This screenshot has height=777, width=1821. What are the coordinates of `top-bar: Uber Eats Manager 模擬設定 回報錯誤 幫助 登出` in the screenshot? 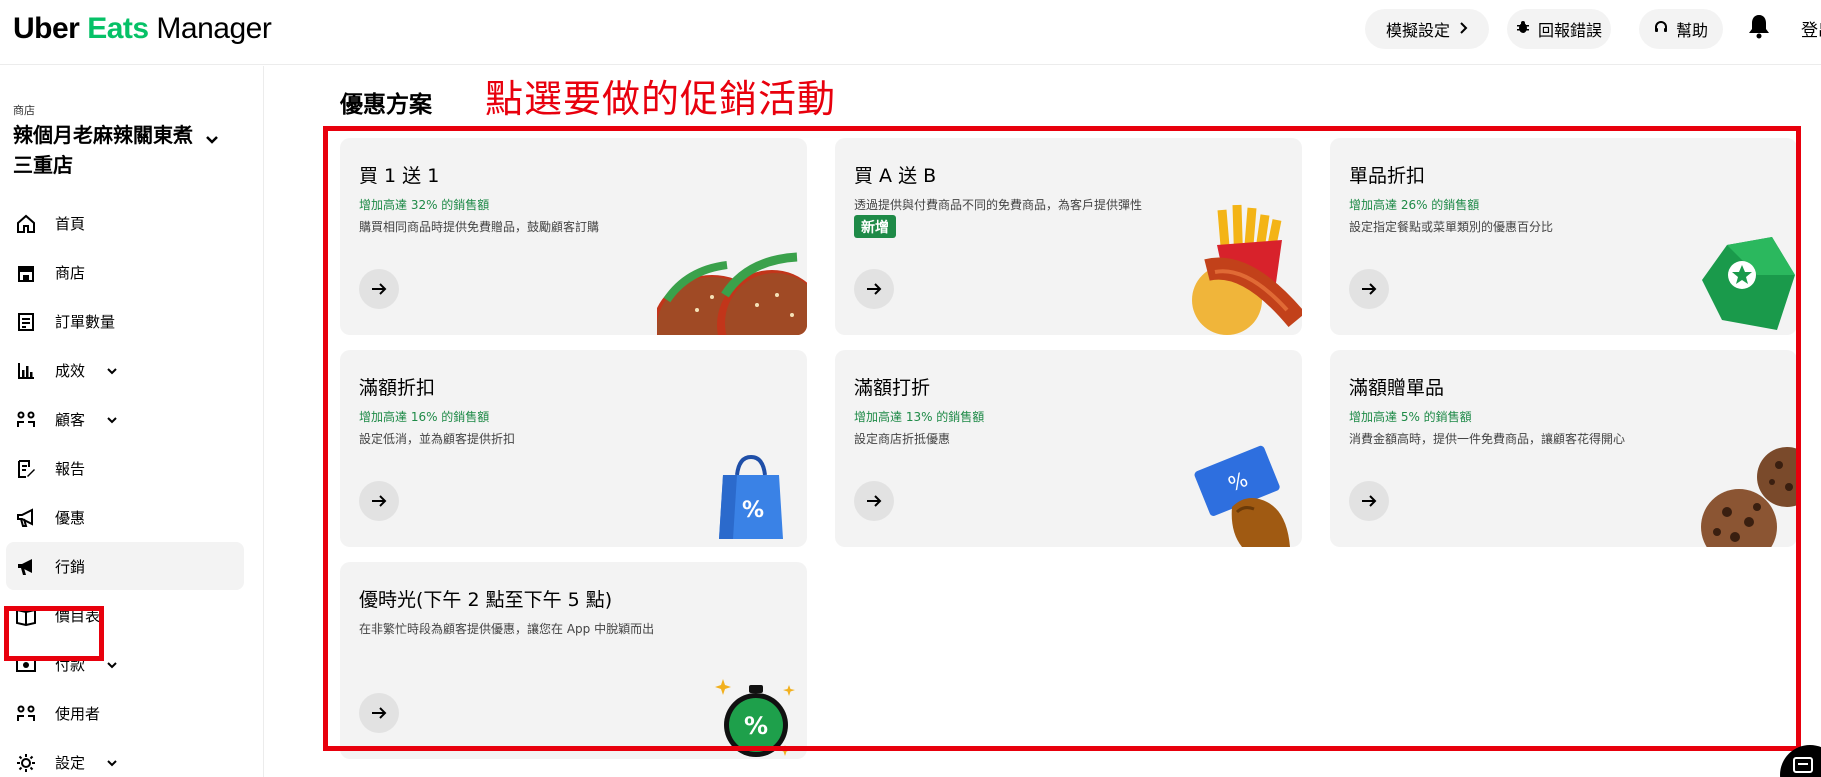 It's located at (910, 32).